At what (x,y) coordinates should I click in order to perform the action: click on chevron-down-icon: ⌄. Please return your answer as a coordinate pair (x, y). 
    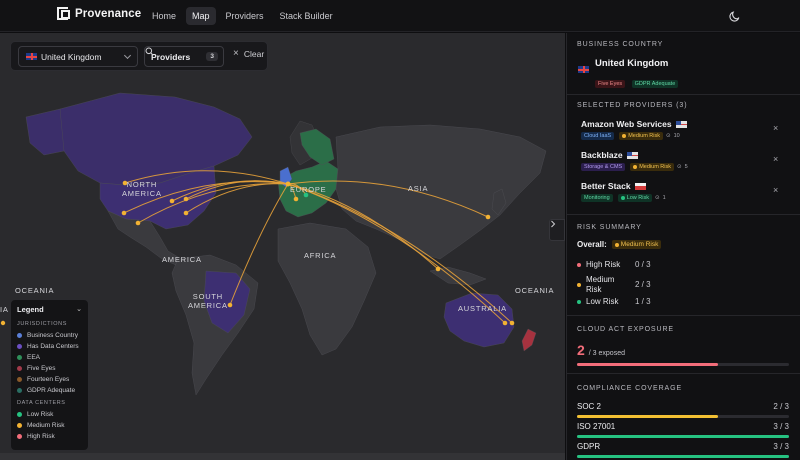
    Looking at the image, I should click on (79, 309).